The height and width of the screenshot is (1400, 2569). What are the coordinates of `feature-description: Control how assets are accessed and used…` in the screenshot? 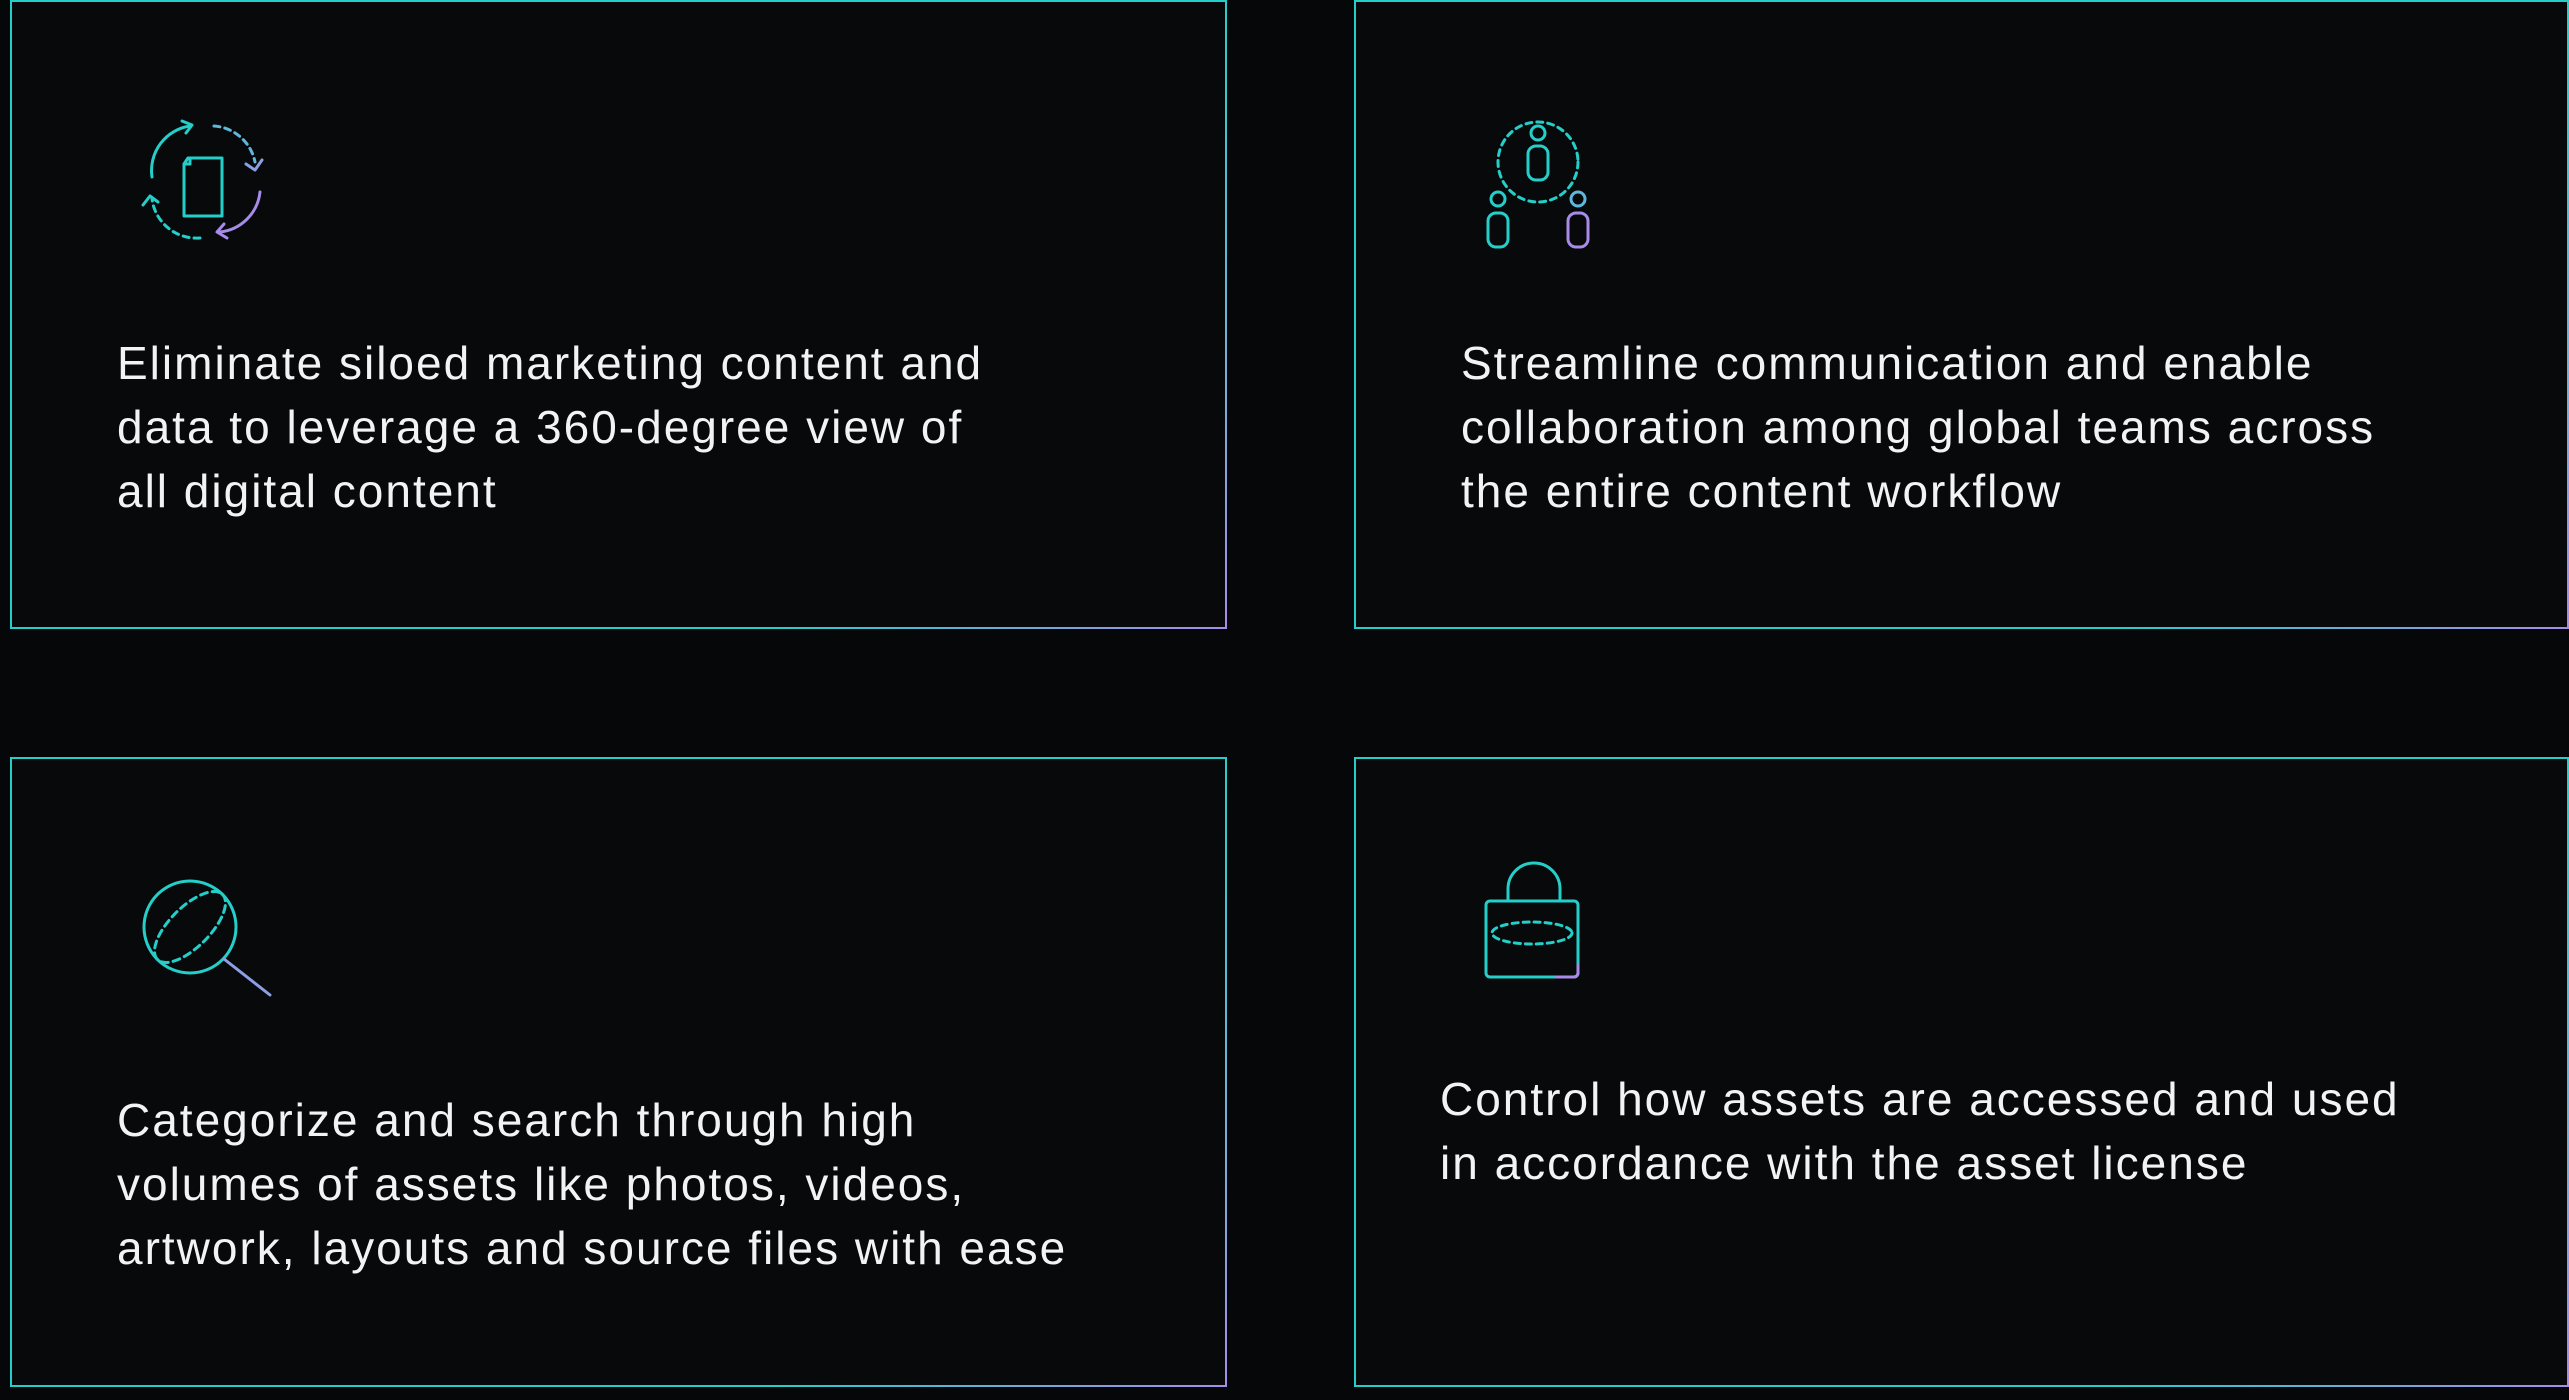 It's located at (1920, 1131).